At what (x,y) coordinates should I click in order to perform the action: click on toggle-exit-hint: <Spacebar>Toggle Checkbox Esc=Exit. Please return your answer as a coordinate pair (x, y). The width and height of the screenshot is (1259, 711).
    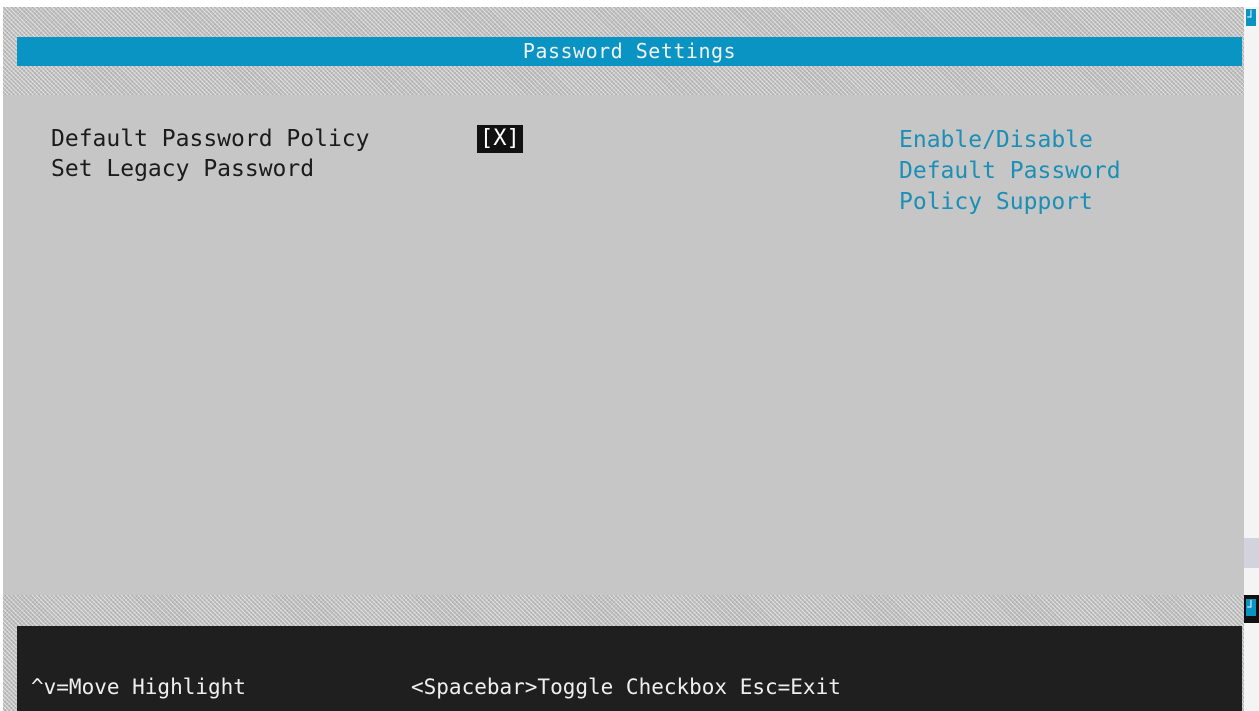
    Looking at the image, I should click on (626, 687).